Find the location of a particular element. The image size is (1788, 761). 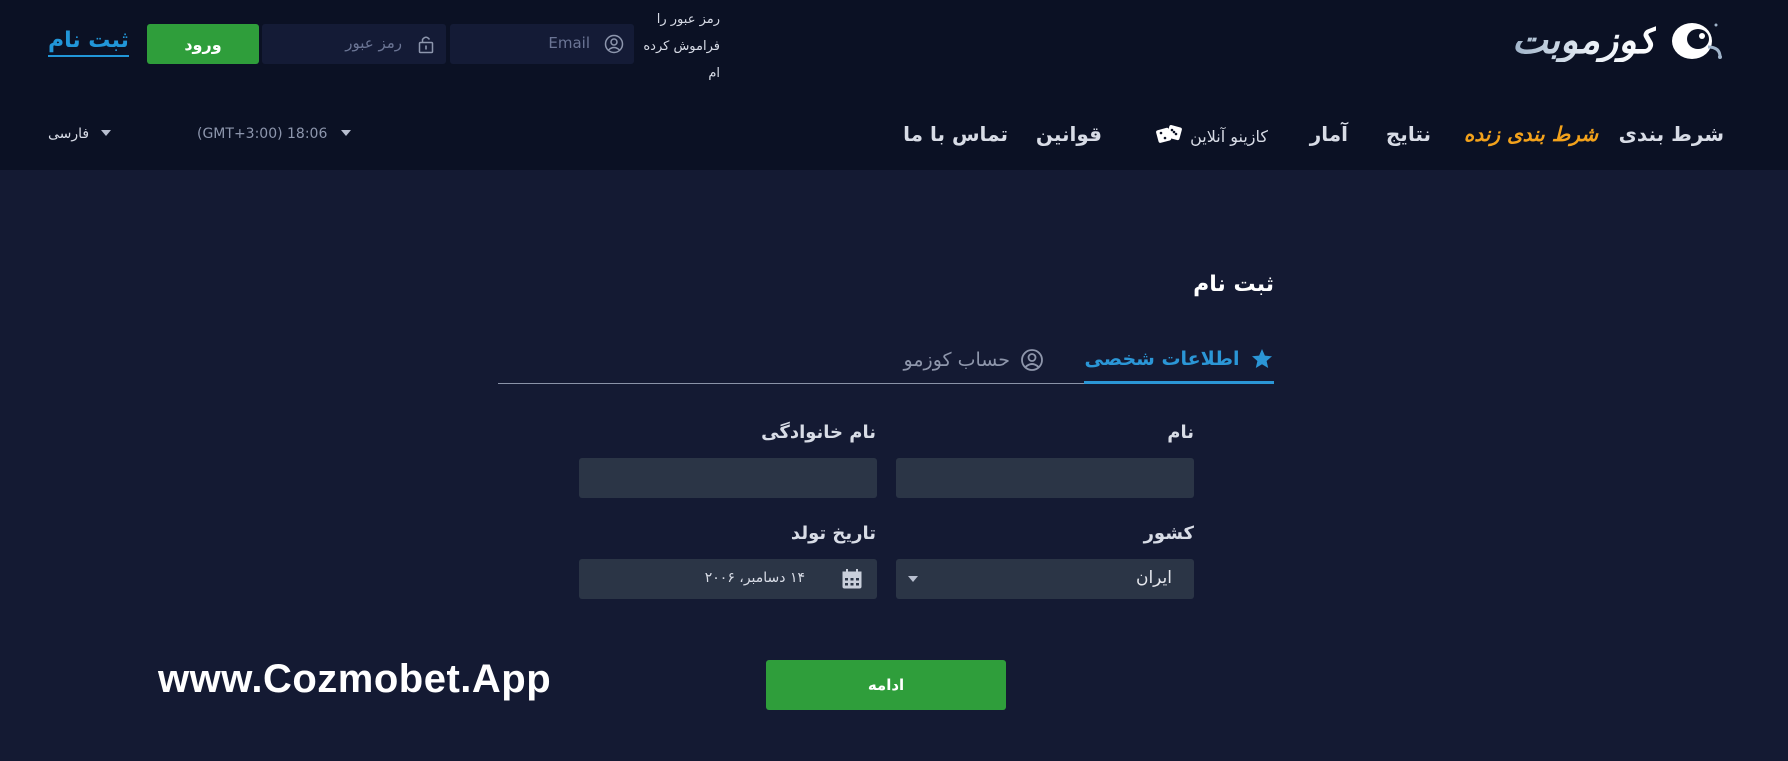

dice-icon is located at coordinates (1169, 134).